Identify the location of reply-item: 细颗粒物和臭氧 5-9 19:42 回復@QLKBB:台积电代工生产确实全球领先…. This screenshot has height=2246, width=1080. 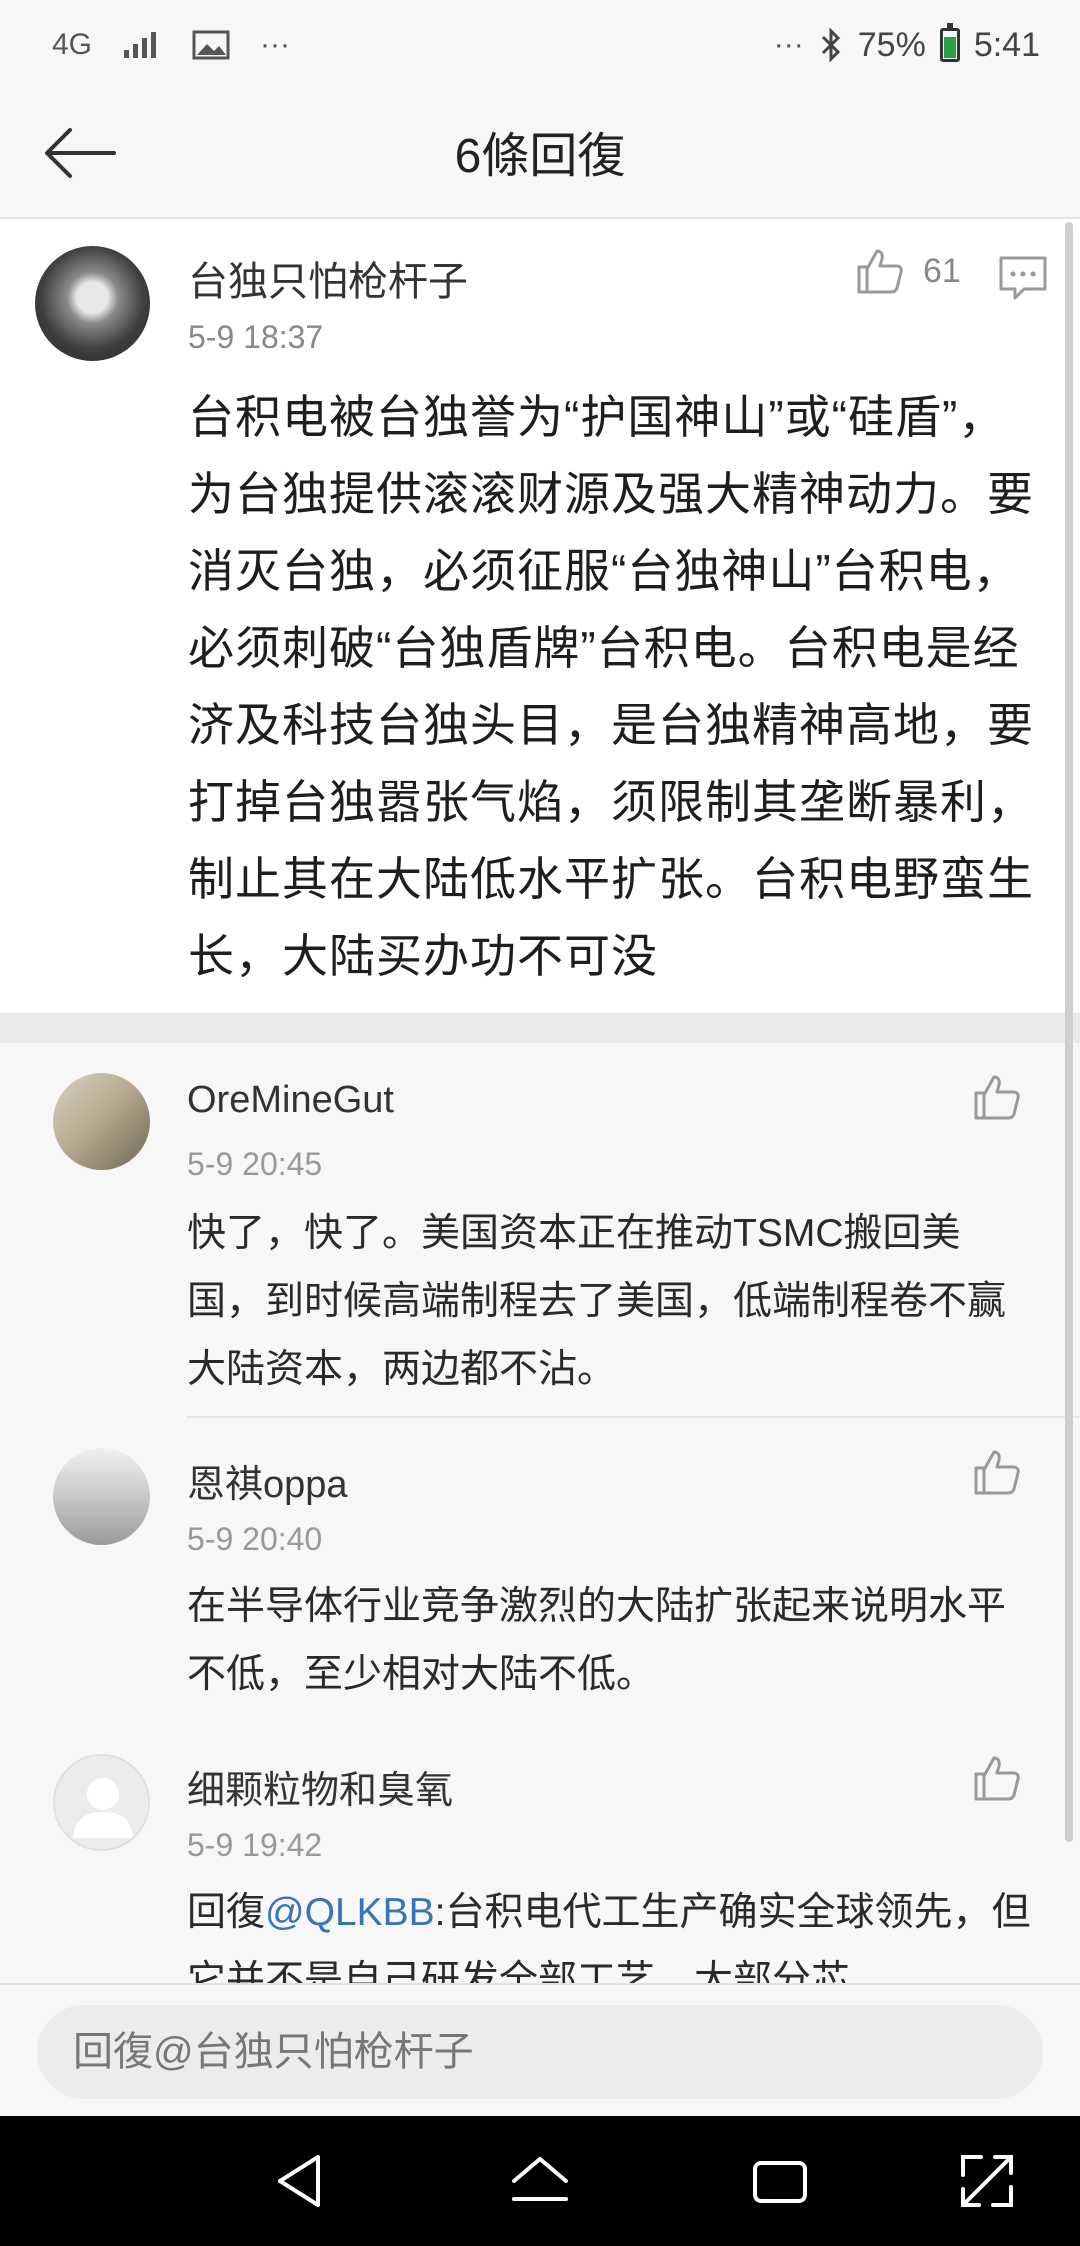
(540, 1853).